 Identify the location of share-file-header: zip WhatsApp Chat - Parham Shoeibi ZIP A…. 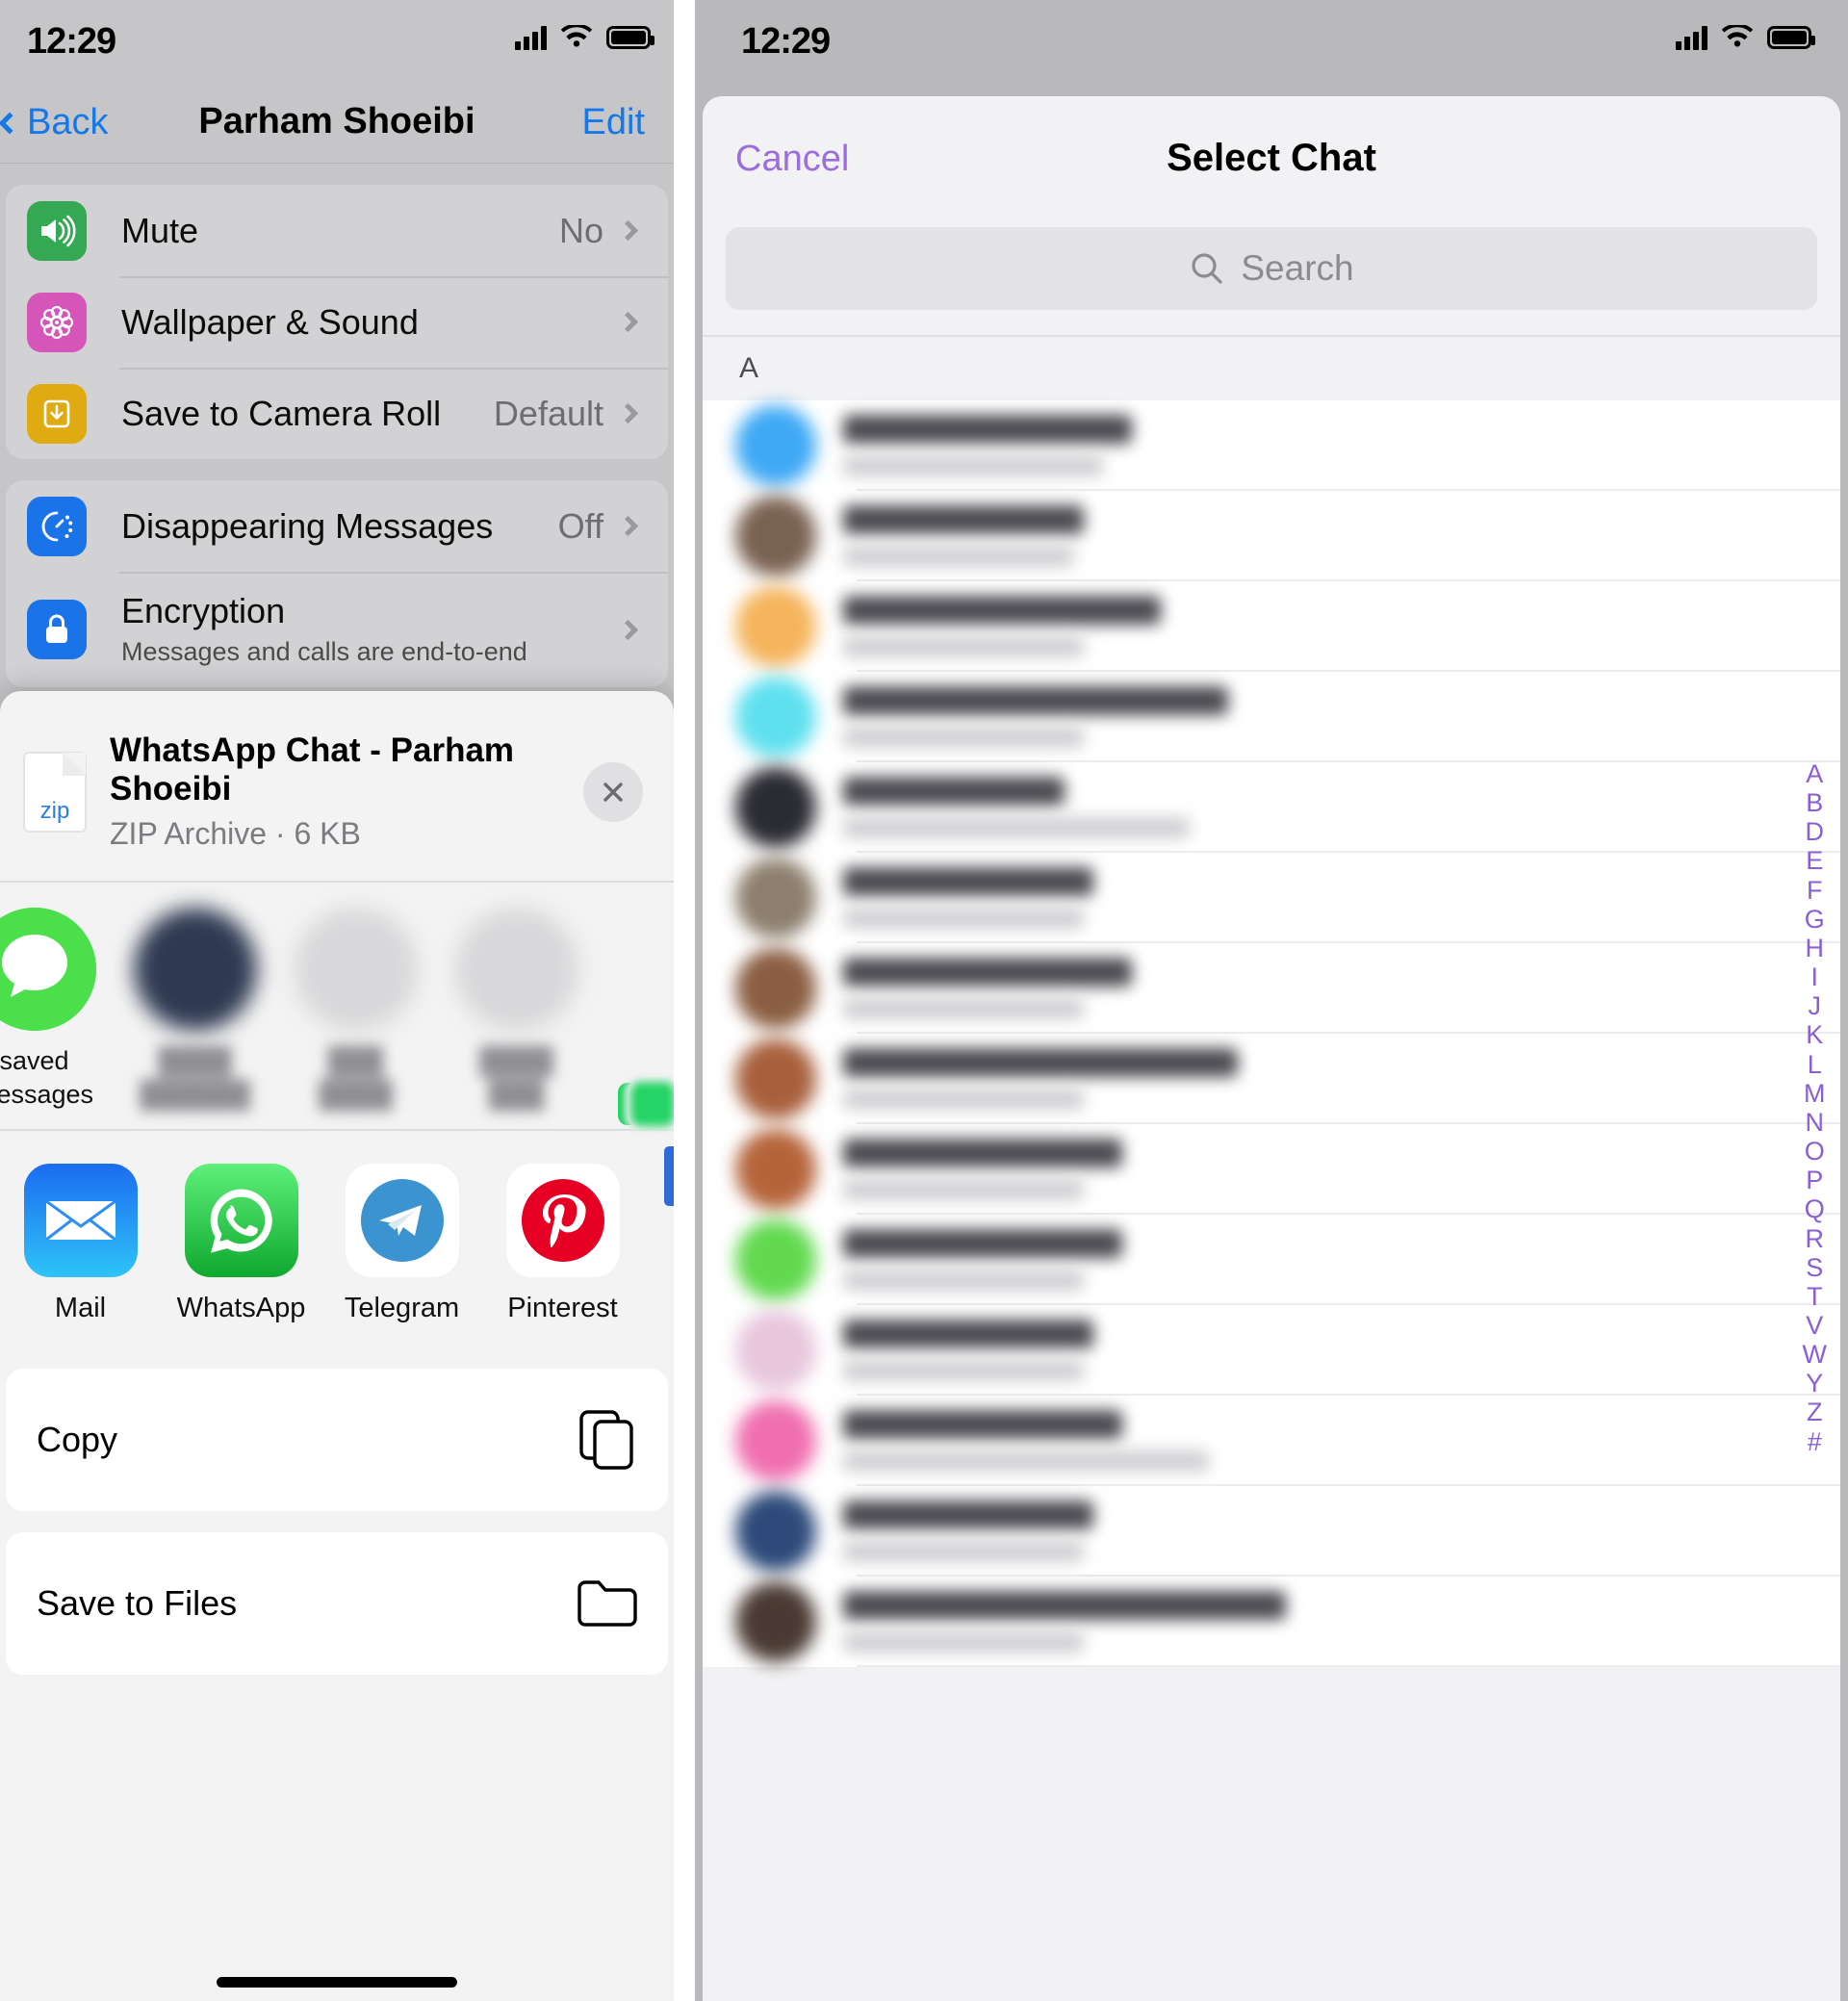
(337, 786).